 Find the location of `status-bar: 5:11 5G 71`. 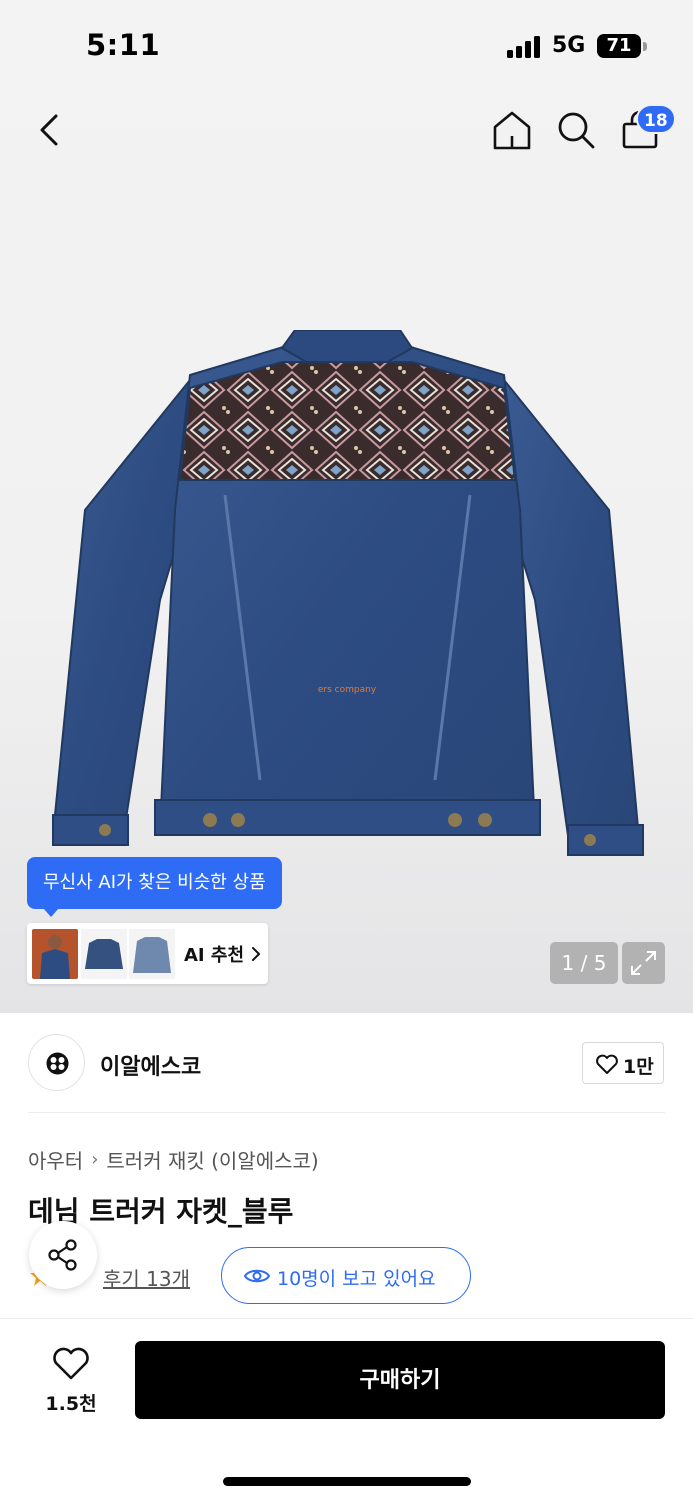

status-bar: 5:11 5G 71 is located at coordinates (346, 46).